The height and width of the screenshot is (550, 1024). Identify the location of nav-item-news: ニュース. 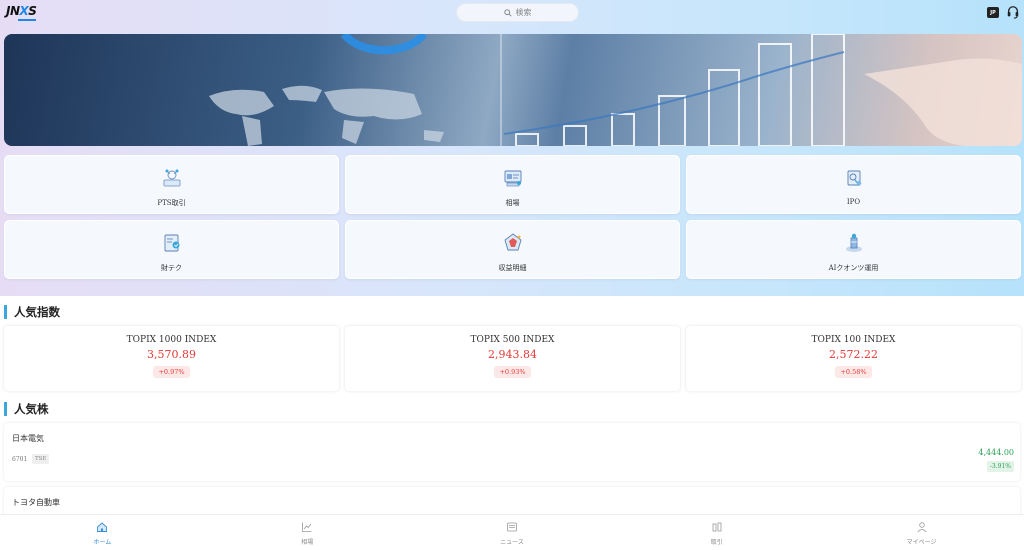
(512, 532).